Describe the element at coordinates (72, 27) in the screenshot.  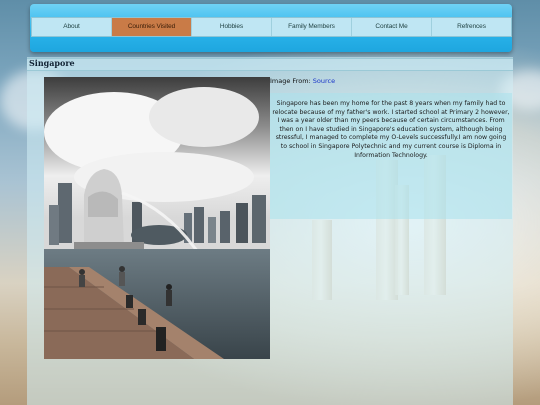
I see `nav-about: About` at that location.